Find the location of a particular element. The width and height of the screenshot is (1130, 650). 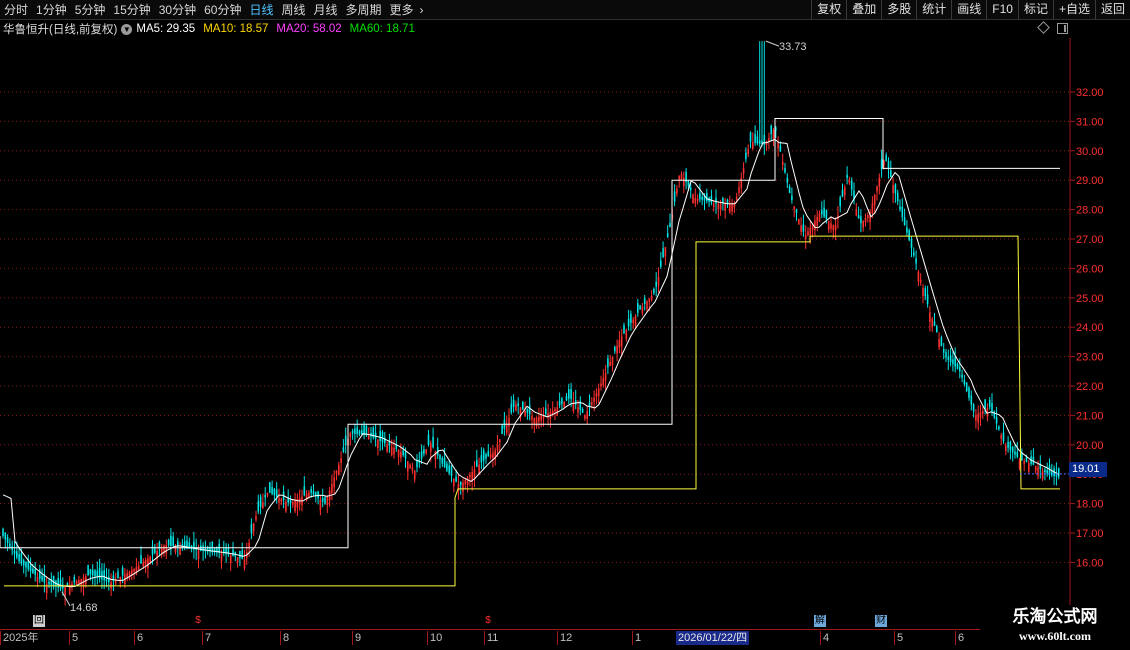

price-tick-label: 28.00 is located at coordinates (1090, 211).